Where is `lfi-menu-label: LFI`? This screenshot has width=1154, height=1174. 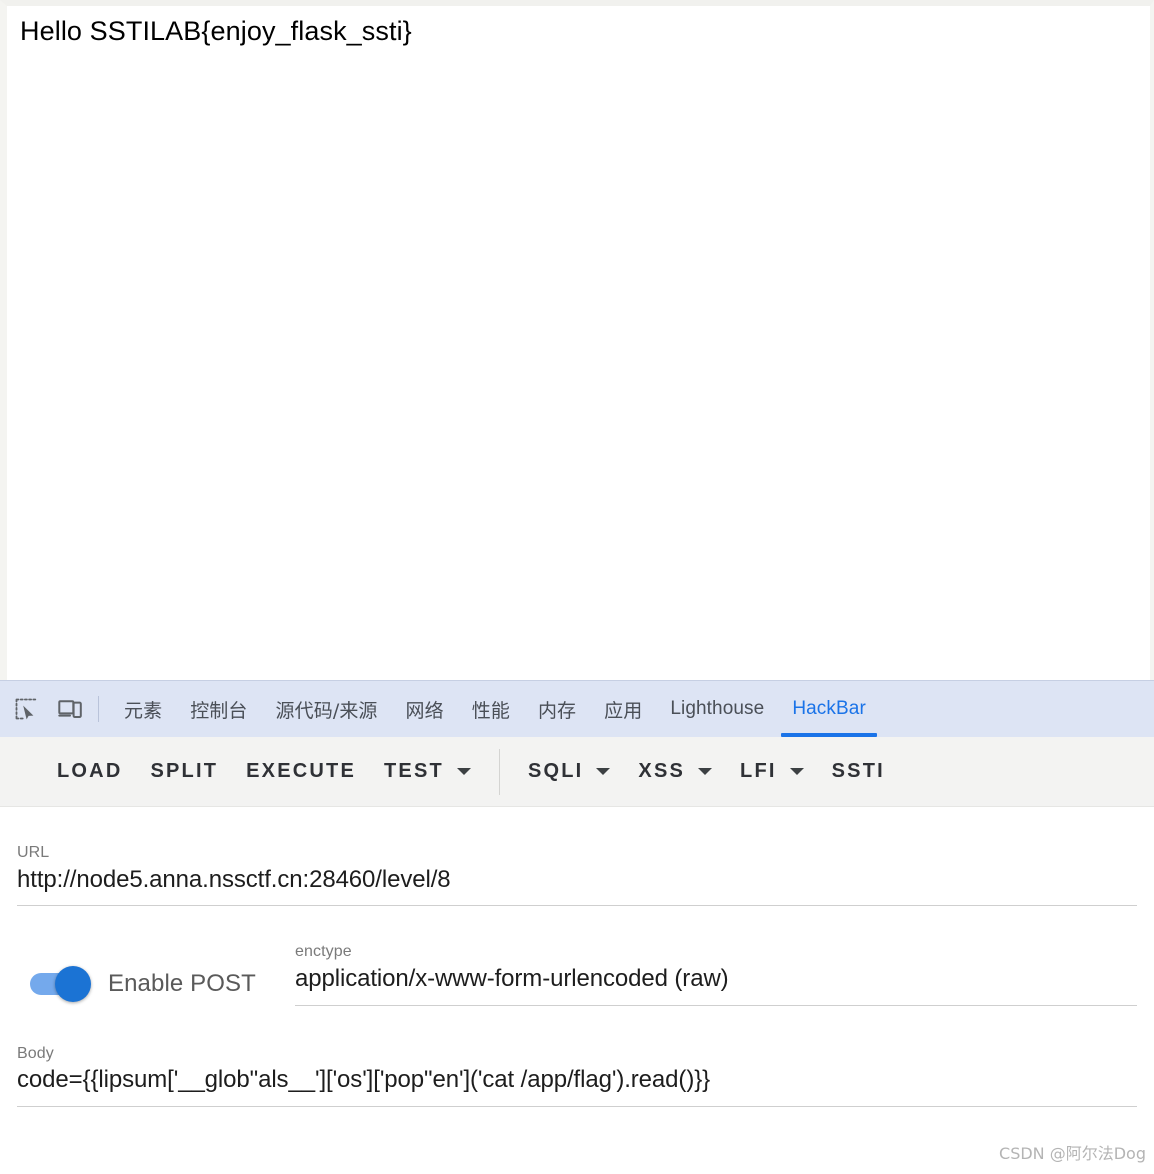
lfi-menu-label: LFI is located at coordinates (758, 771).